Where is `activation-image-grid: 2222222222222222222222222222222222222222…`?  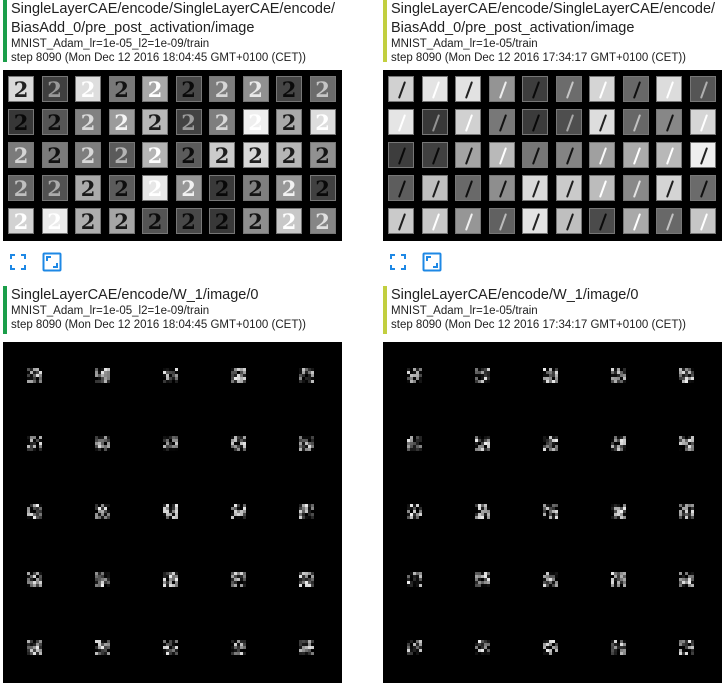 activation-image-grid: 2222222222222222222222222222222222222222… is located at coordinates (172, 155).